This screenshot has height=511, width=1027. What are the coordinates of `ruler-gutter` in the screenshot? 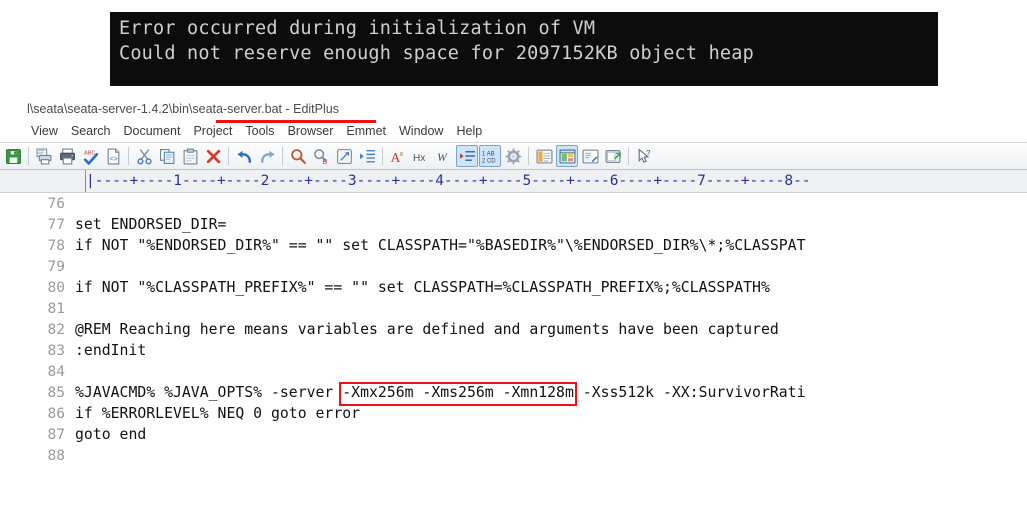 It's located at (43, 181).